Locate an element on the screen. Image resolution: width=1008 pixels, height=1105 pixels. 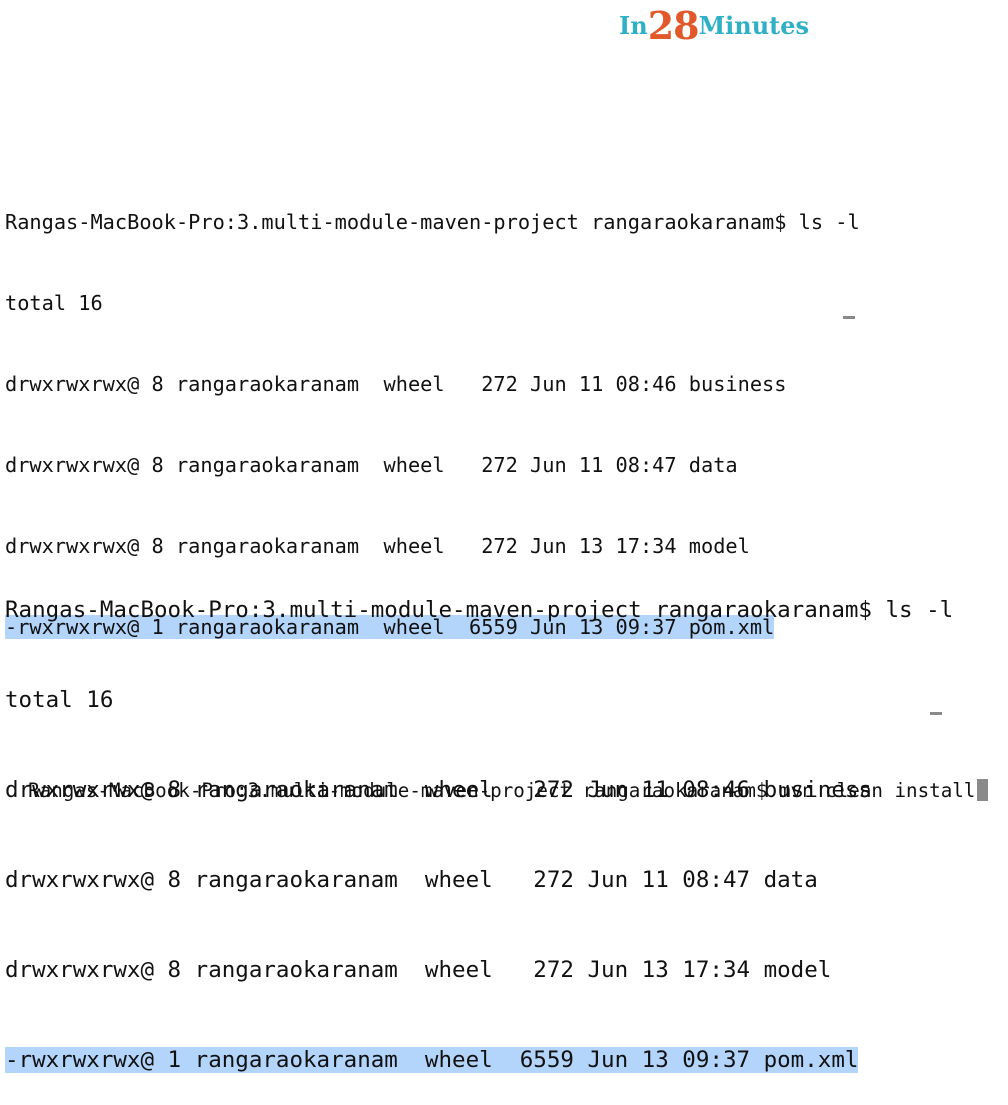
in28minutes-logo: In28Minutes is located at coordinates (714, 23).